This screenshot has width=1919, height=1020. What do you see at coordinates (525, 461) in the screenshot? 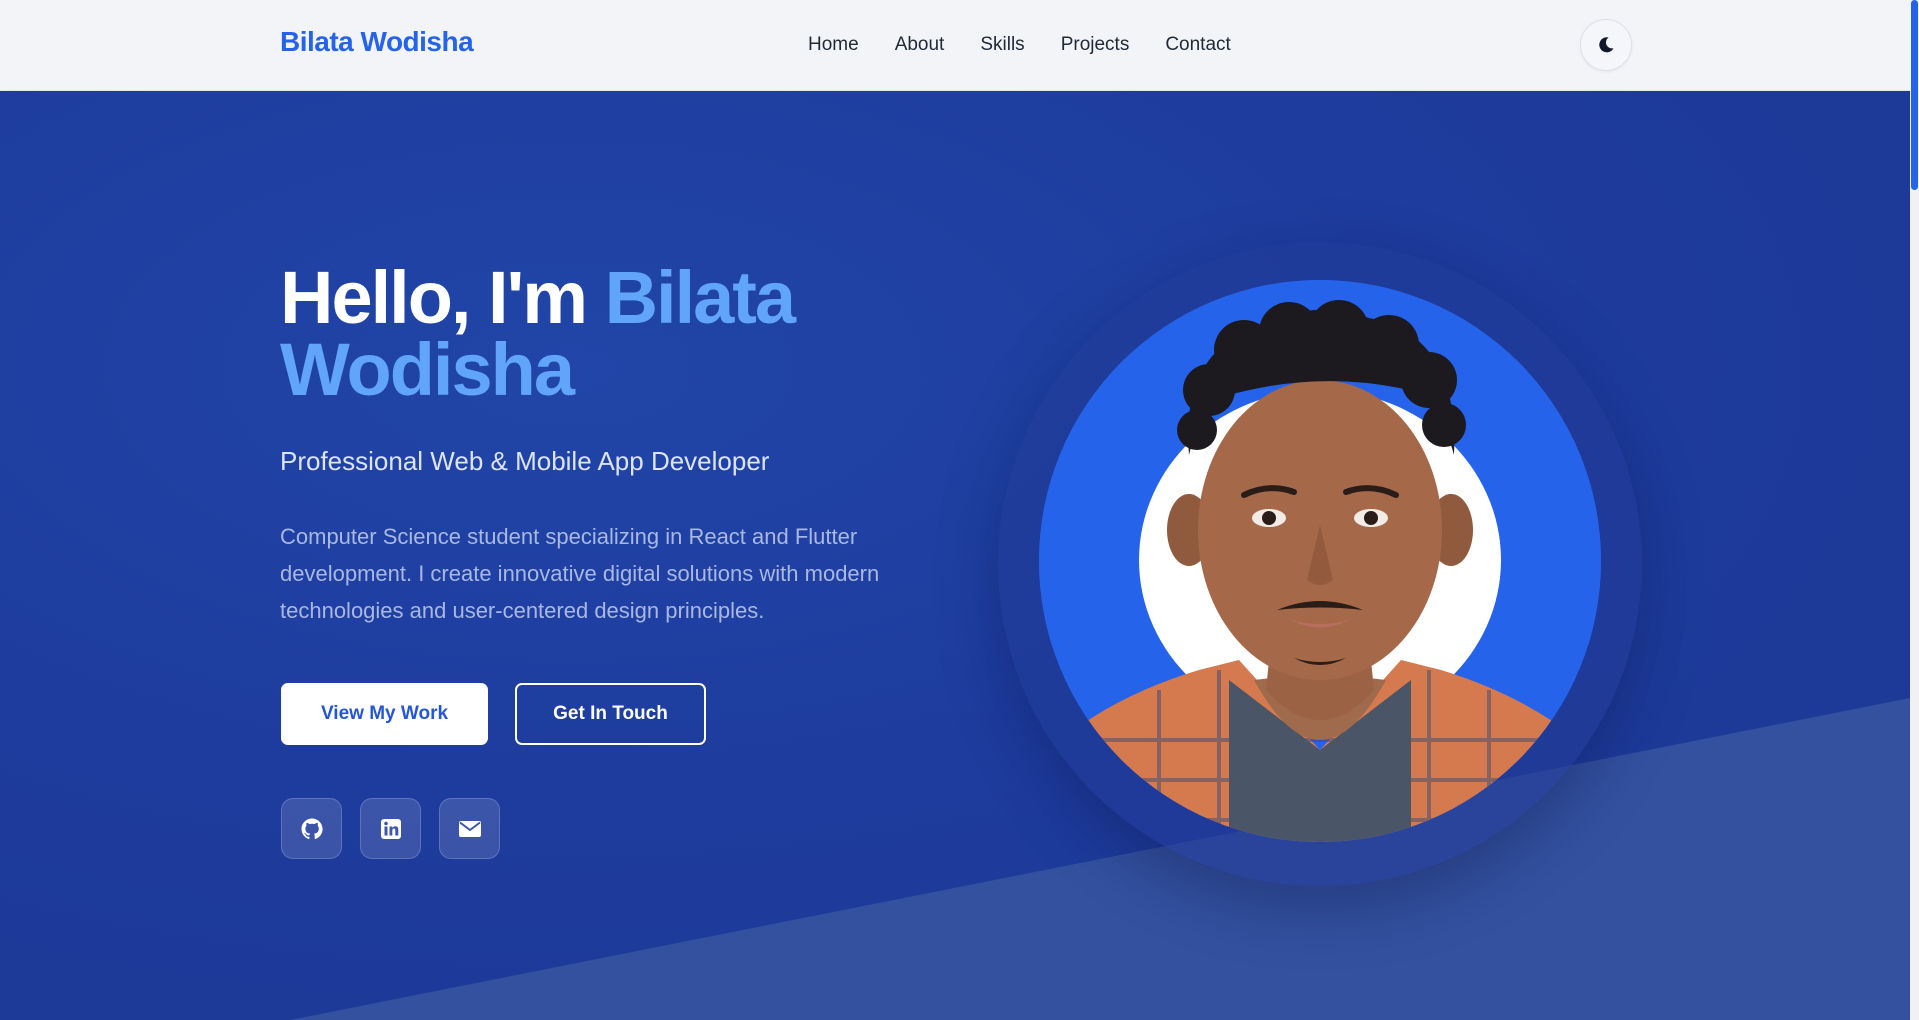
I see `hero-subtitle: Professional Web & Mobile App Developer` at bounding box center [525, 461].